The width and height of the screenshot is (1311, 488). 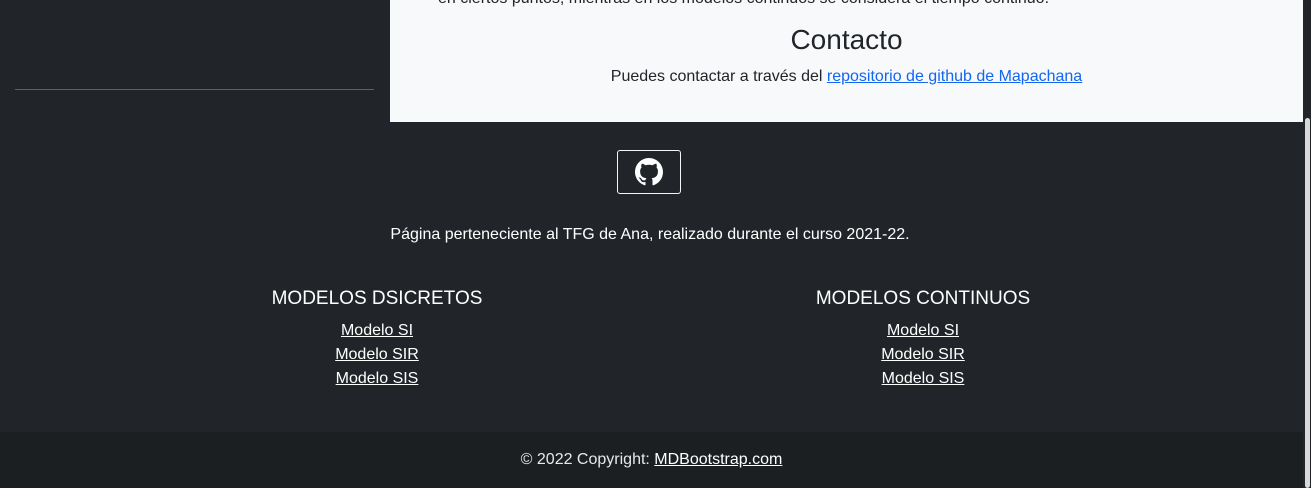 I want to click on scrollbar, so click(x=1307, y=244).